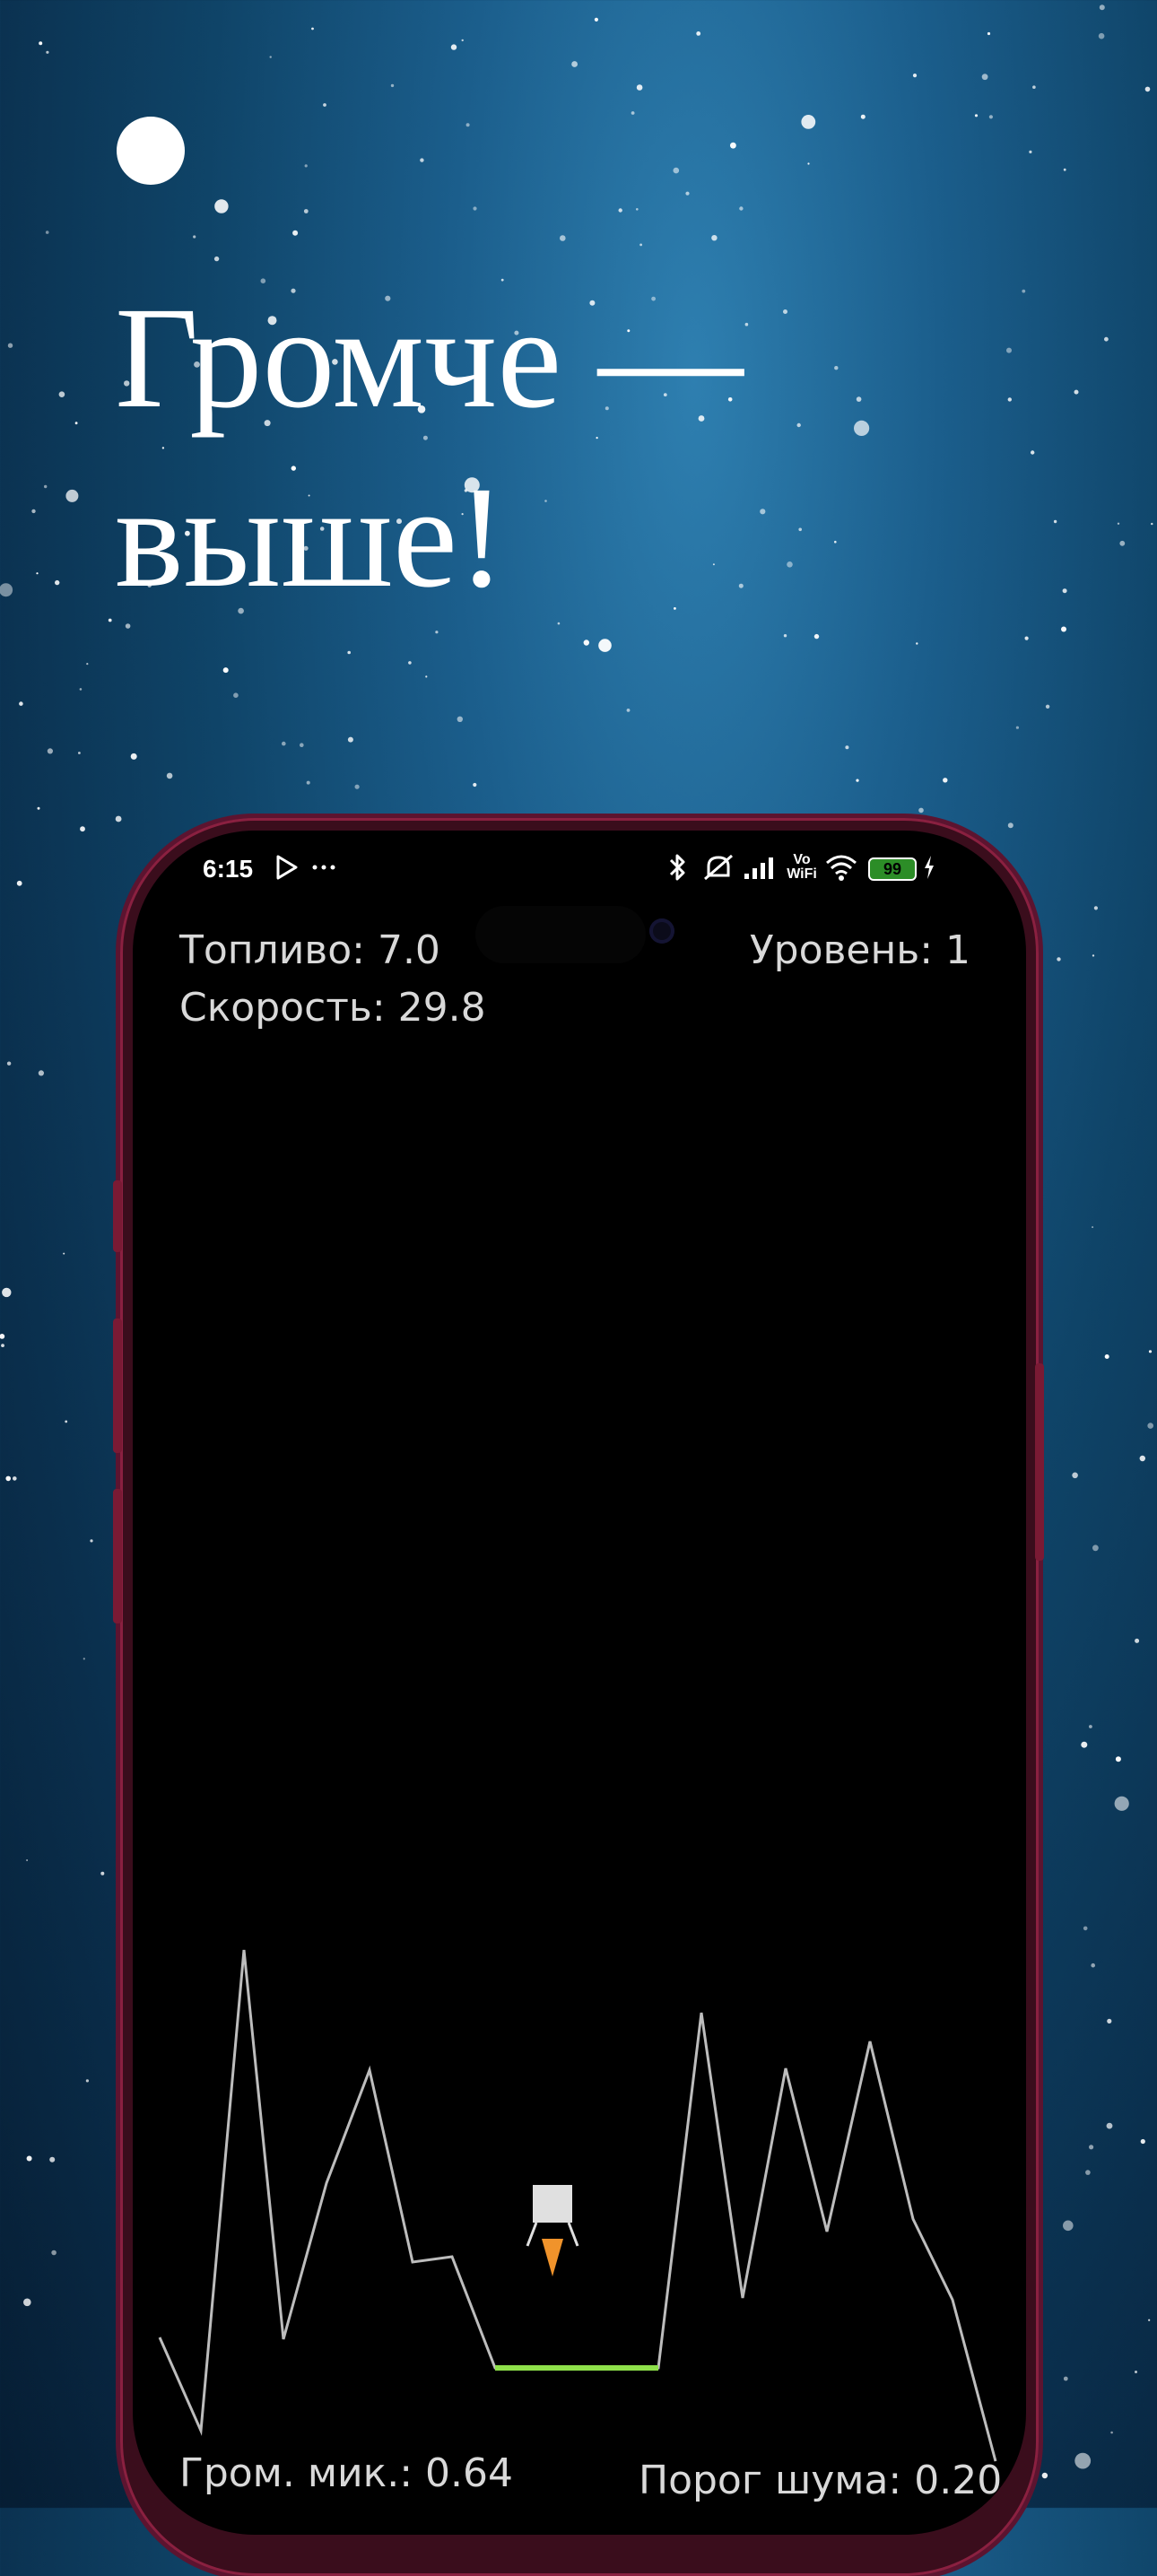  Describe the element at coordinates (821, 2480) in the screenshot. I see `noise-threshold-readout: Порог шума: 0.20` at that location.